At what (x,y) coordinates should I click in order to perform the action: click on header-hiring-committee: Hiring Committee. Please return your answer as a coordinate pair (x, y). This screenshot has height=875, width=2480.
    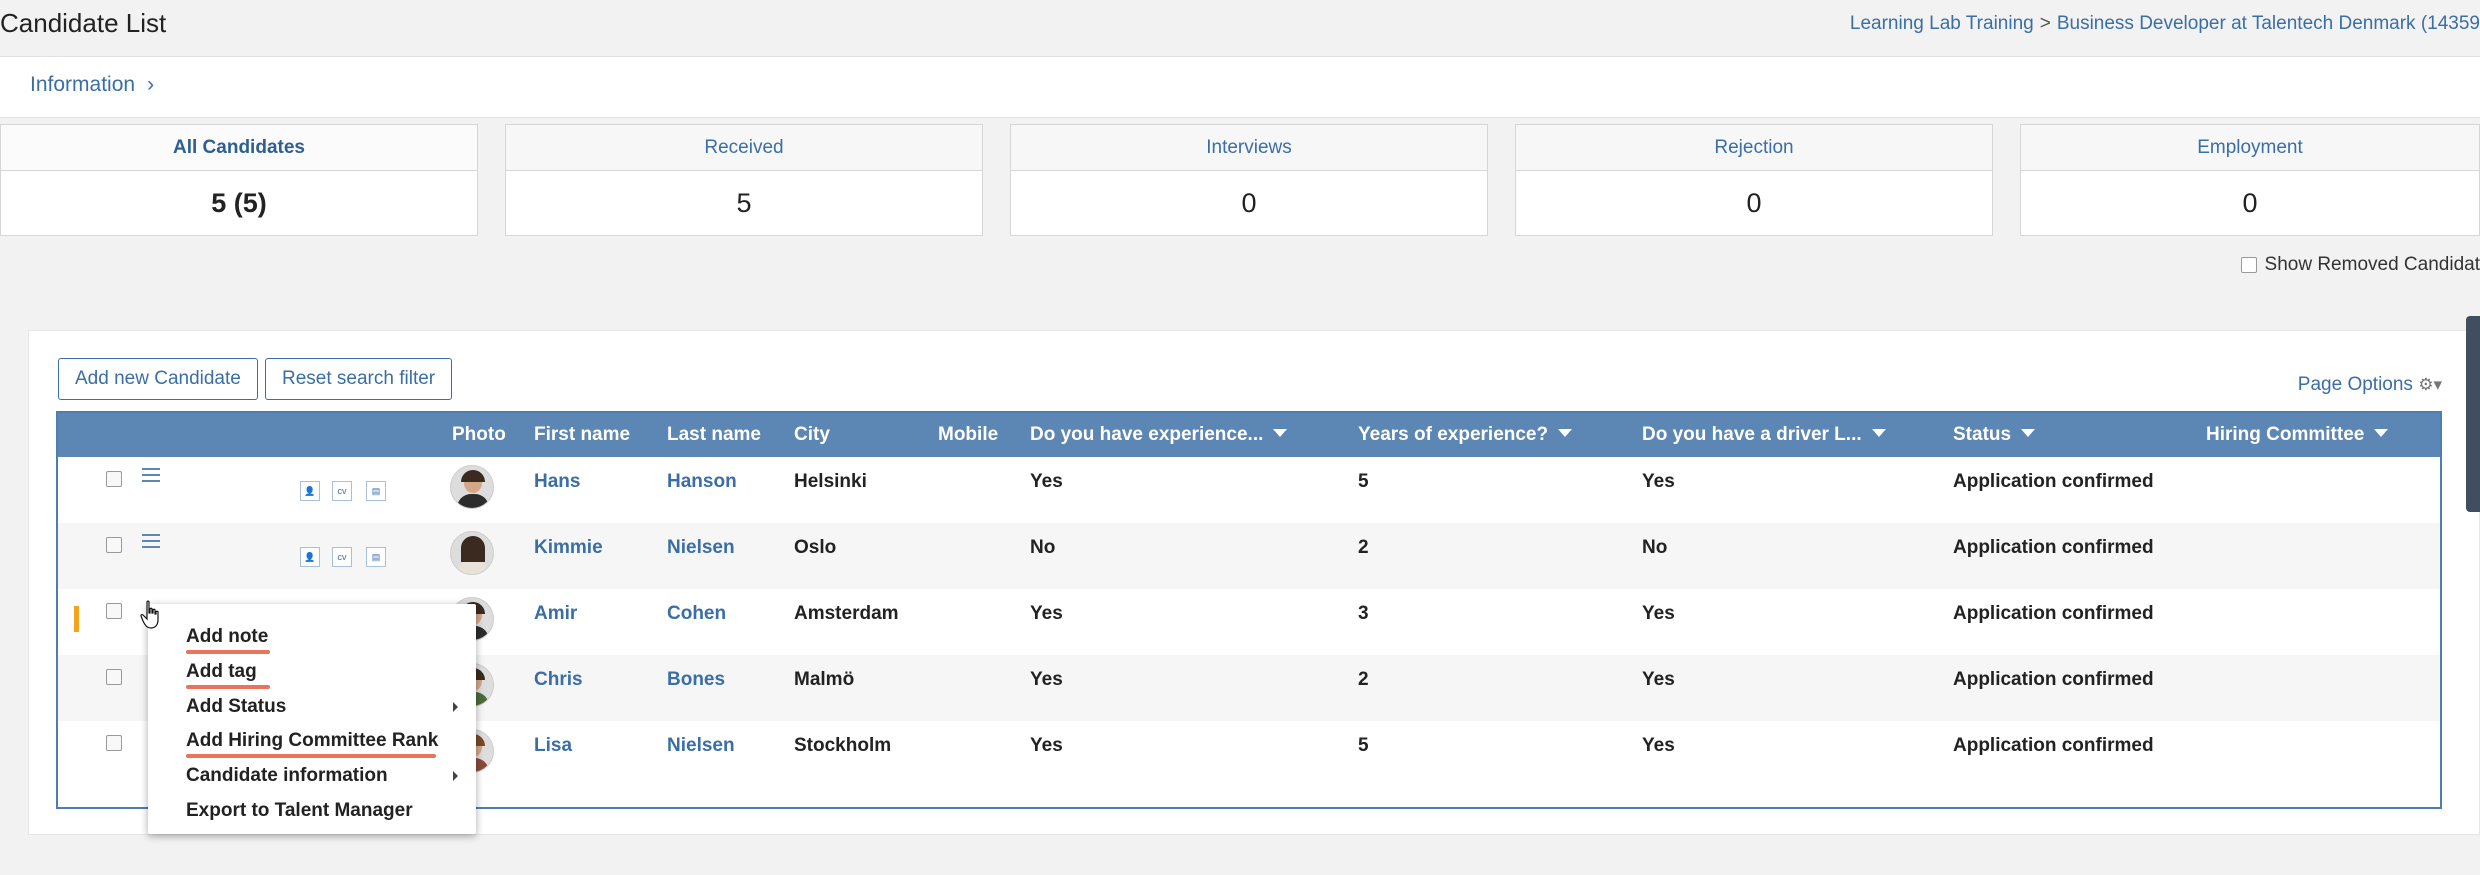
    Looking at the image, I should click on (2297, 435).